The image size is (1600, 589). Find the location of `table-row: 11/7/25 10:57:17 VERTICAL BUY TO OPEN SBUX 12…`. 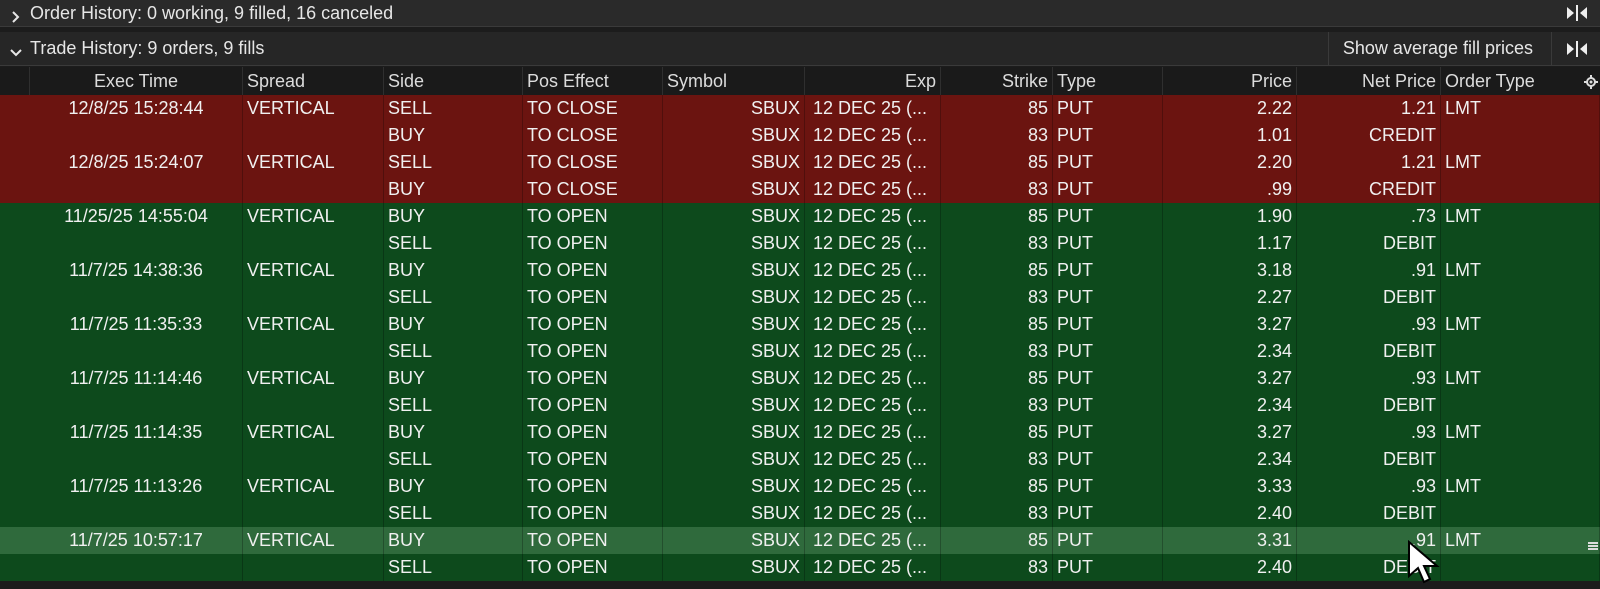

table-row: 11/7/25 10:57:17 VERTICAL BUY TO OPEN SBUX 12… is located at coordinates (800, 540).